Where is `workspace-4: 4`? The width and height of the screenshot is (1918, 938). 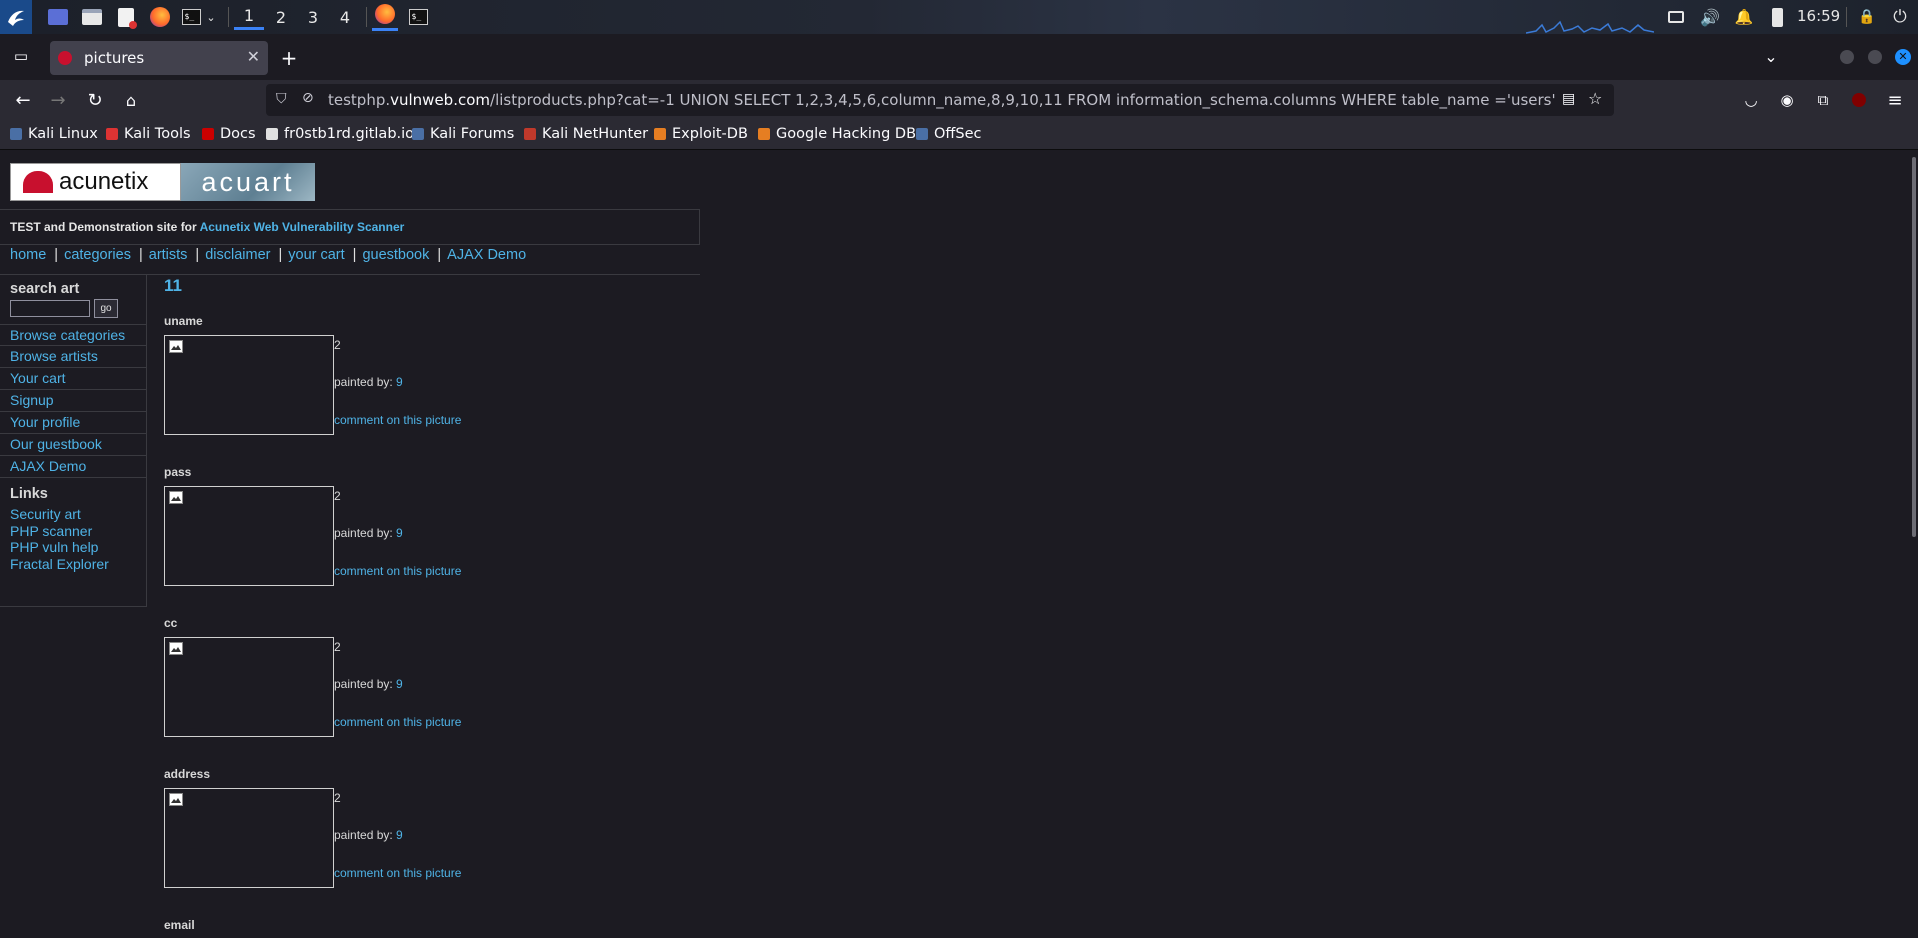
workspace-4: 4 is located at coordinates (345, 17).